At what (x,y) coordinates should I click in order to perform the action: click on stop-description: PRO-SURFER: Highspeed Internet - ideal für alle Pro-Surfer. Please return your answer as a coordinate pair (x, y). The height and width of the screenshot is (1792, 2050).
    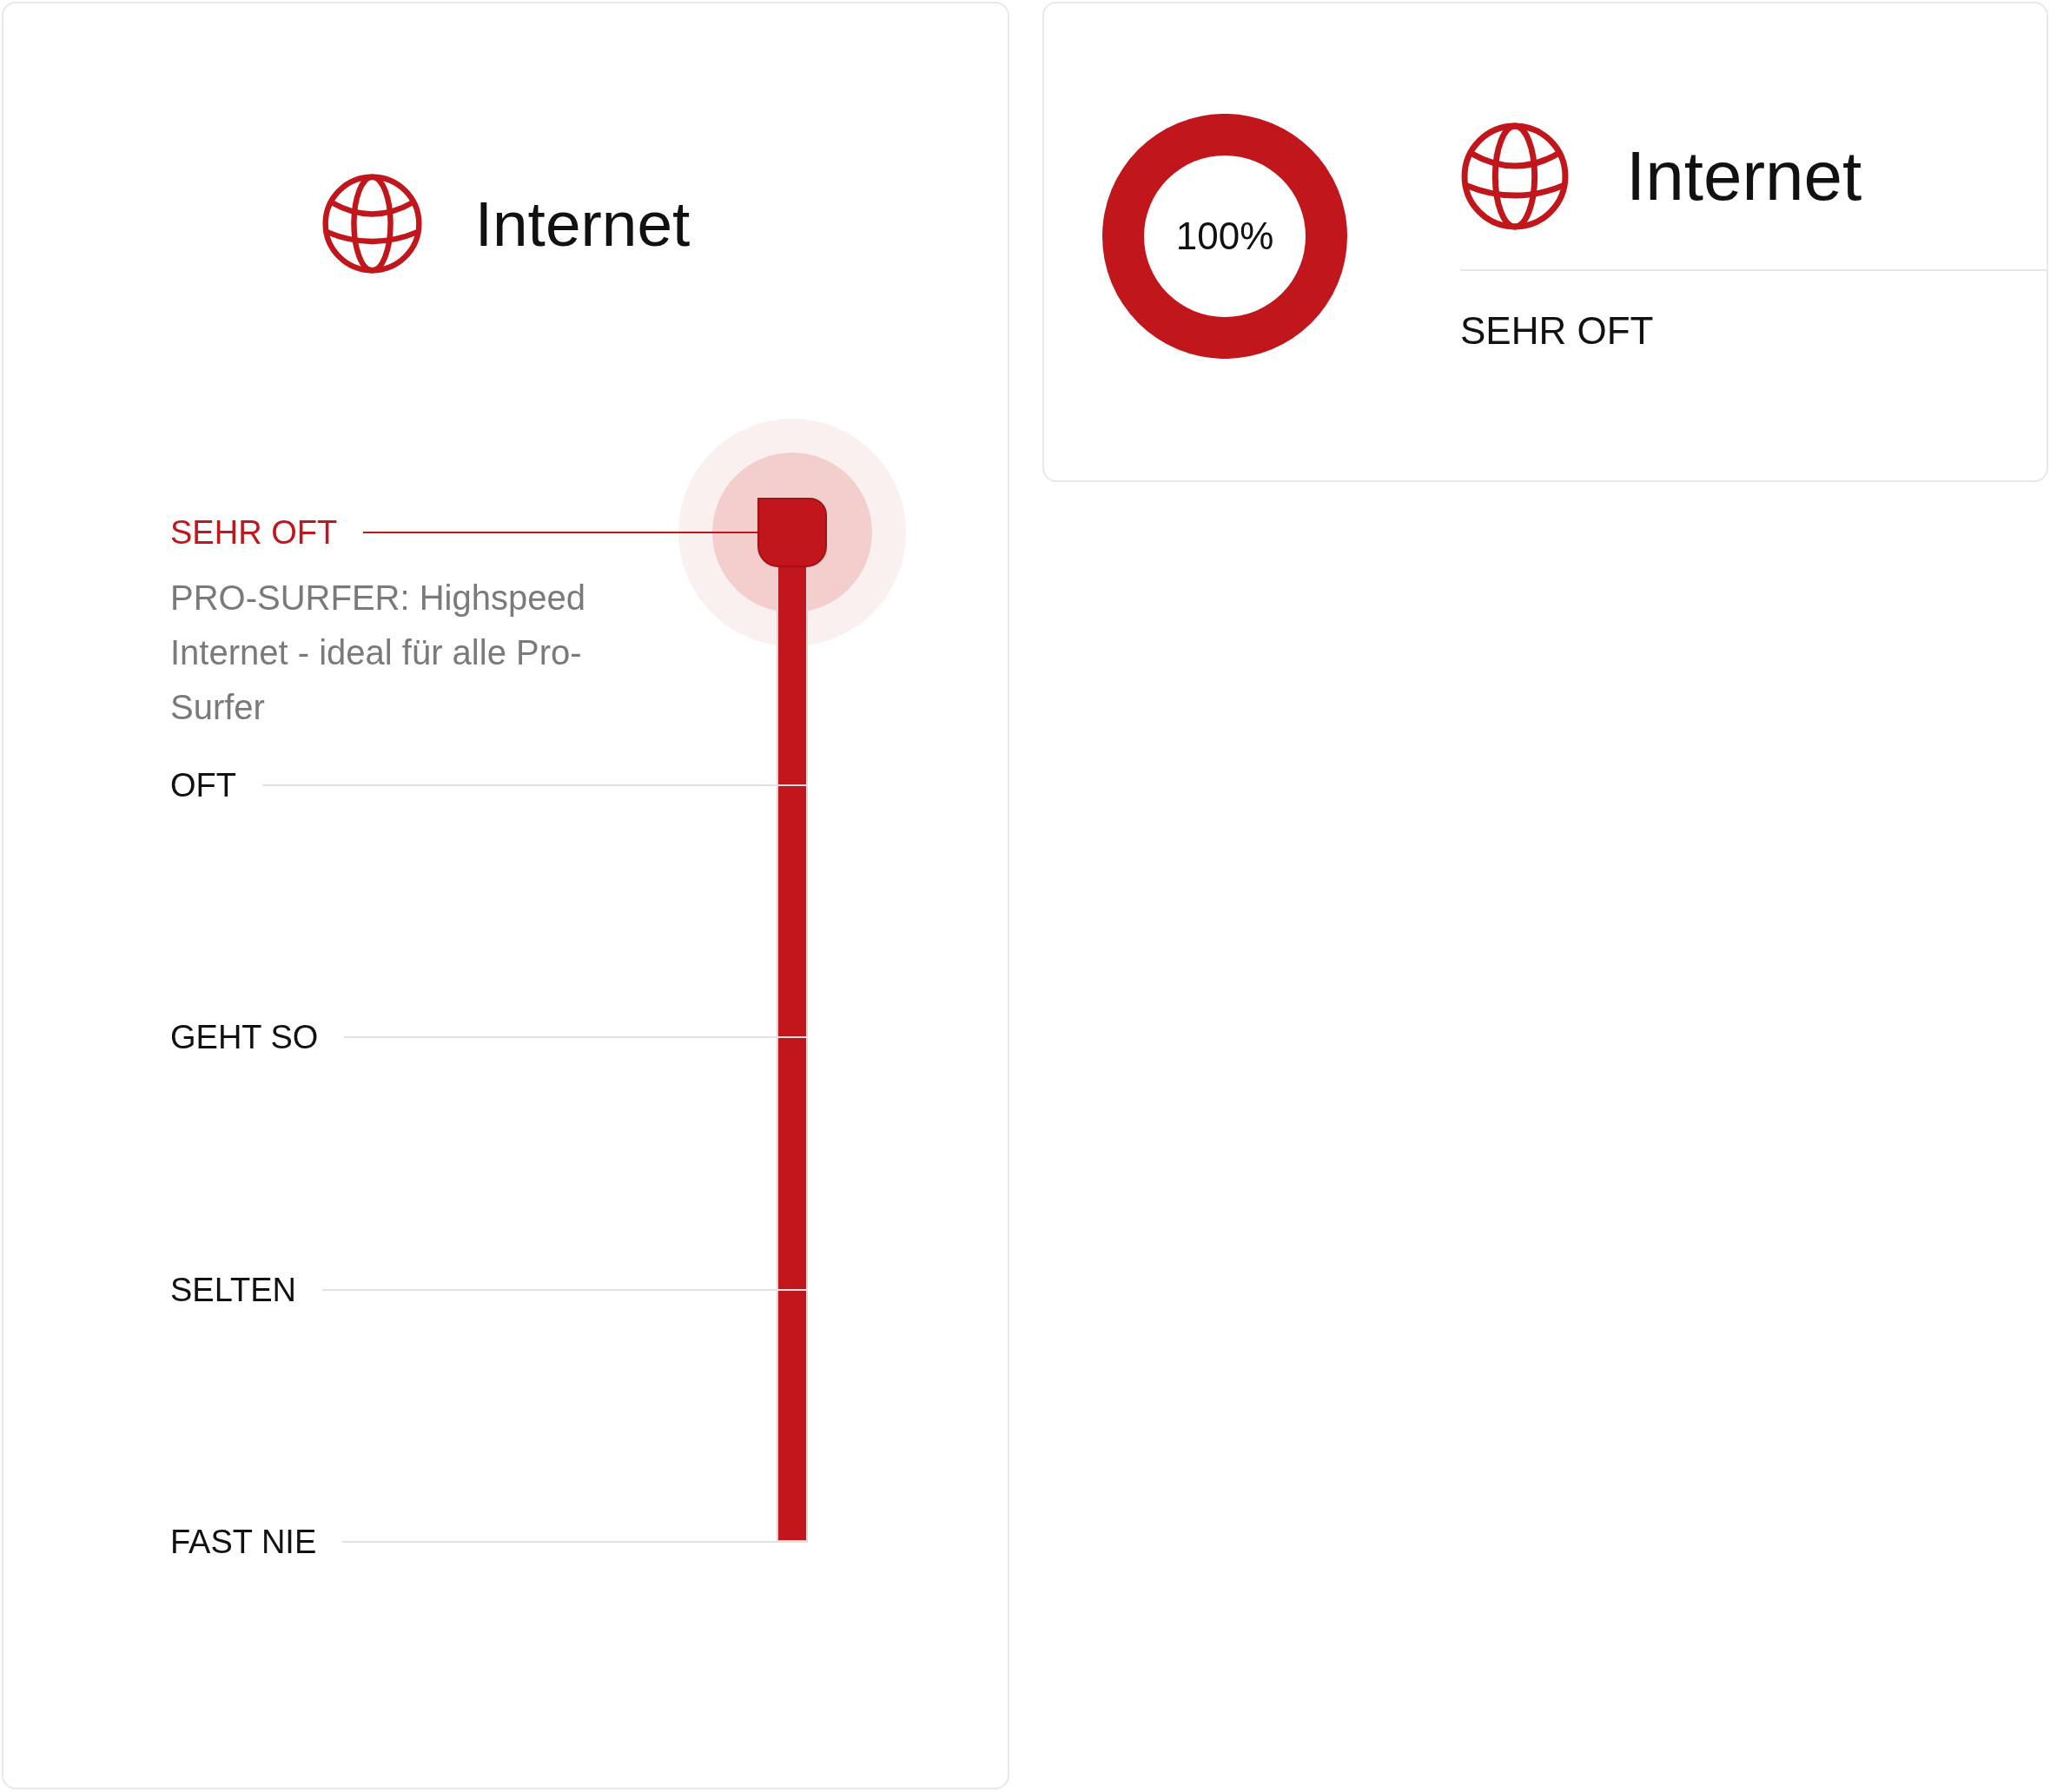
    Looking at the image, I should click on (378, 653).